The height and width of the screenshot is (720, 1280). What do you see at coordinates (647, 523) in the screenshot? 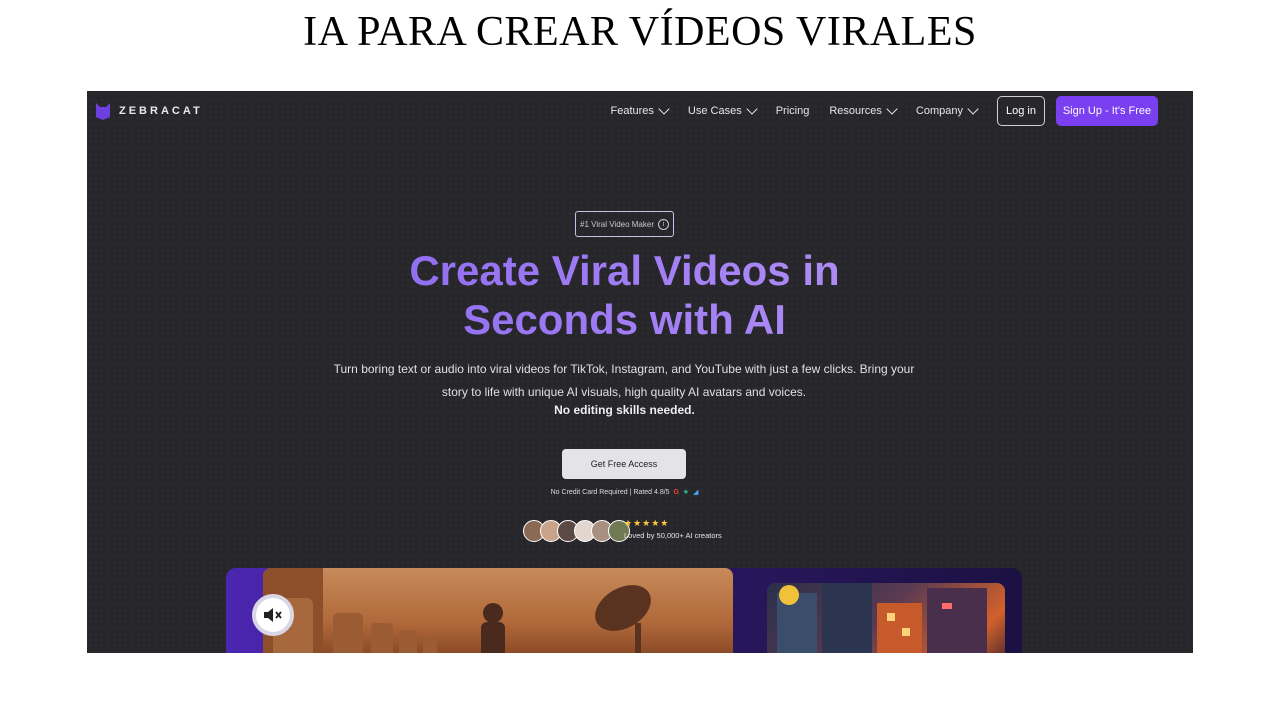
I see `rating-stars: ★★★★★` at bounding box center [647, 523].